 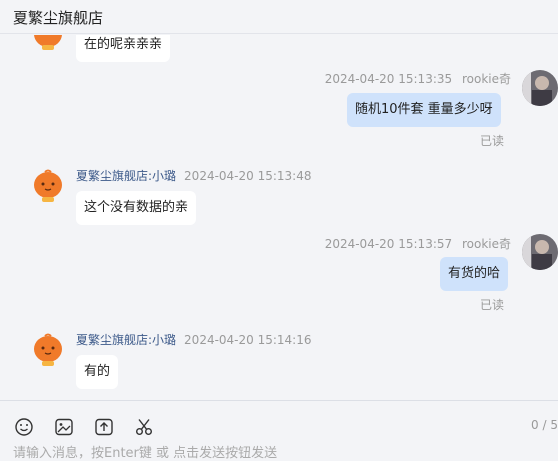 I want to click on emoji-icon, so click(x=24, y=427).